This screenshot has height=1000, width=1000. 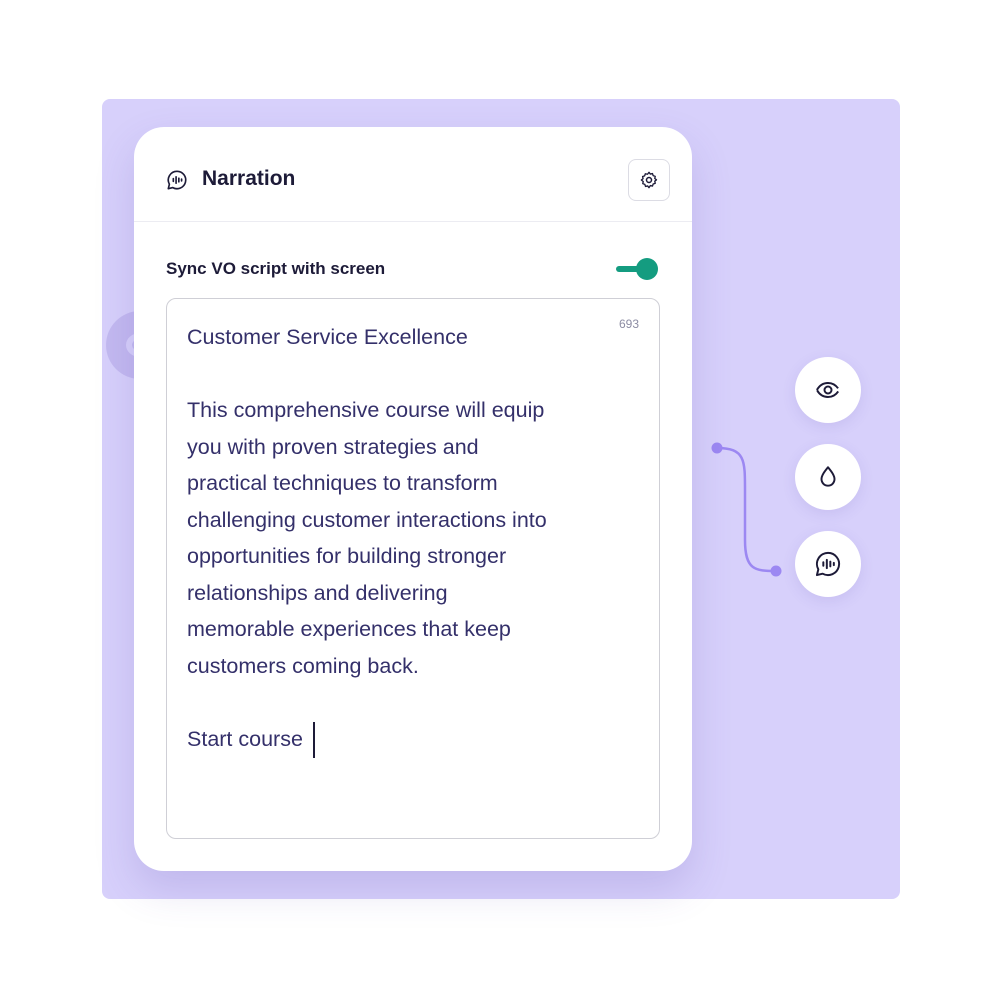 I want to click on character-count: 693, so click(x=628, y=324).